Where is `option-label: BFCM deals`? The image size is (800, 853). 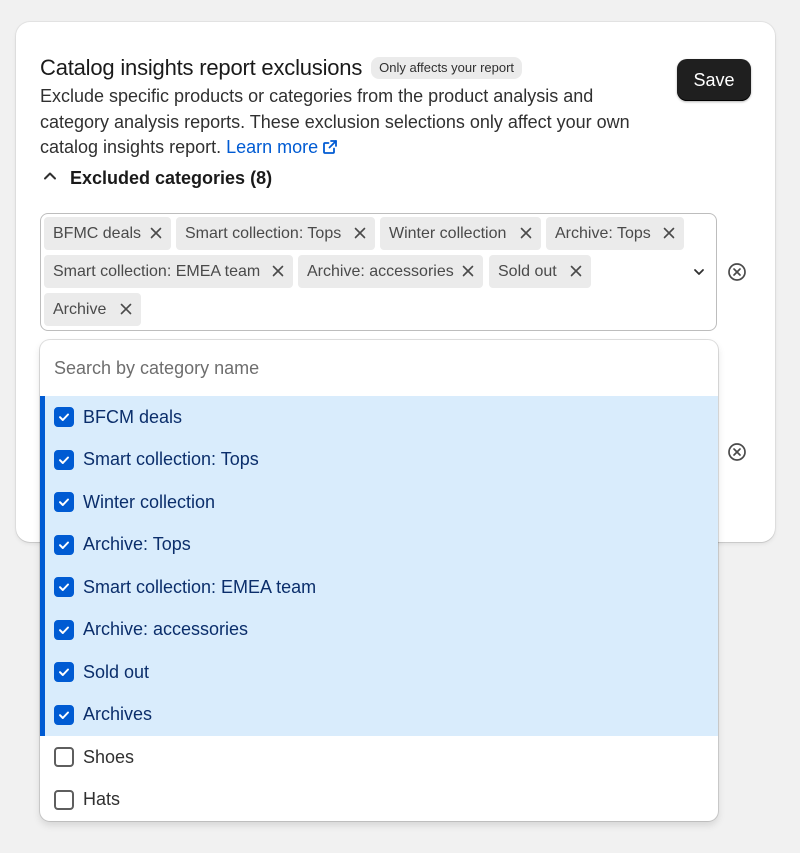 option-label: BFCM deals is located at coordinates (133, 416).